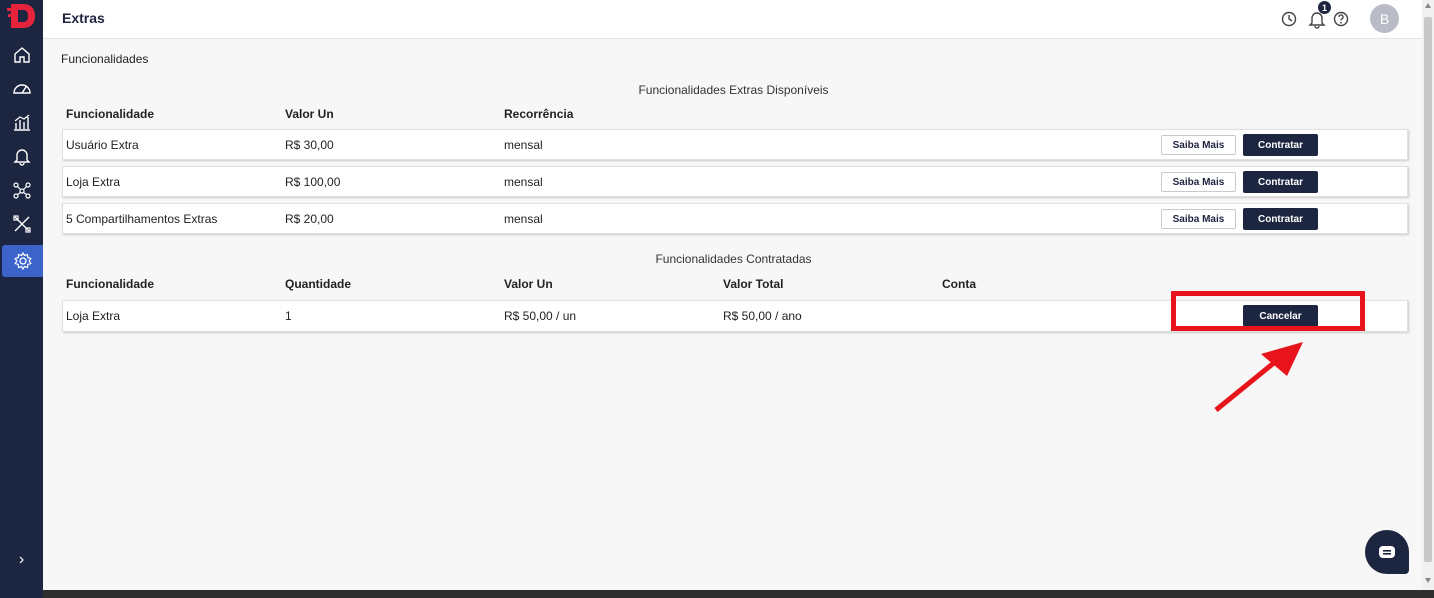 The height and width of the screenshot is (598, 1434). What do you see at coordinates (102, 145) in the screenshot?
I see `row-feature-name: Usuário Extra` at bounding box center [102, 145].